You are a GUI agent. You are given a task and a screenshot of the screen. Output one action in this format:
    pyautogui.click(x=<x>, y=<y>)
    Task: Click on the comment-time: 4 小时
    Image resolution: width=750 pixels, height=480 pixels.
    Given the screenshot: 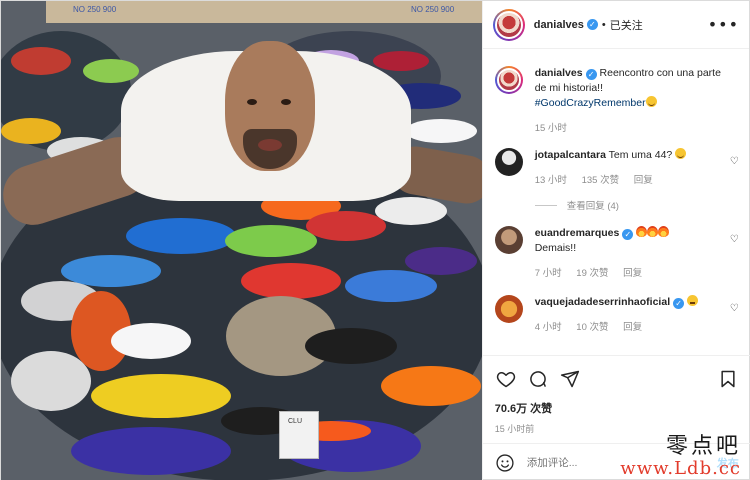 What is the action you would take?
    pyautogui.click(x=548, y=327)
    